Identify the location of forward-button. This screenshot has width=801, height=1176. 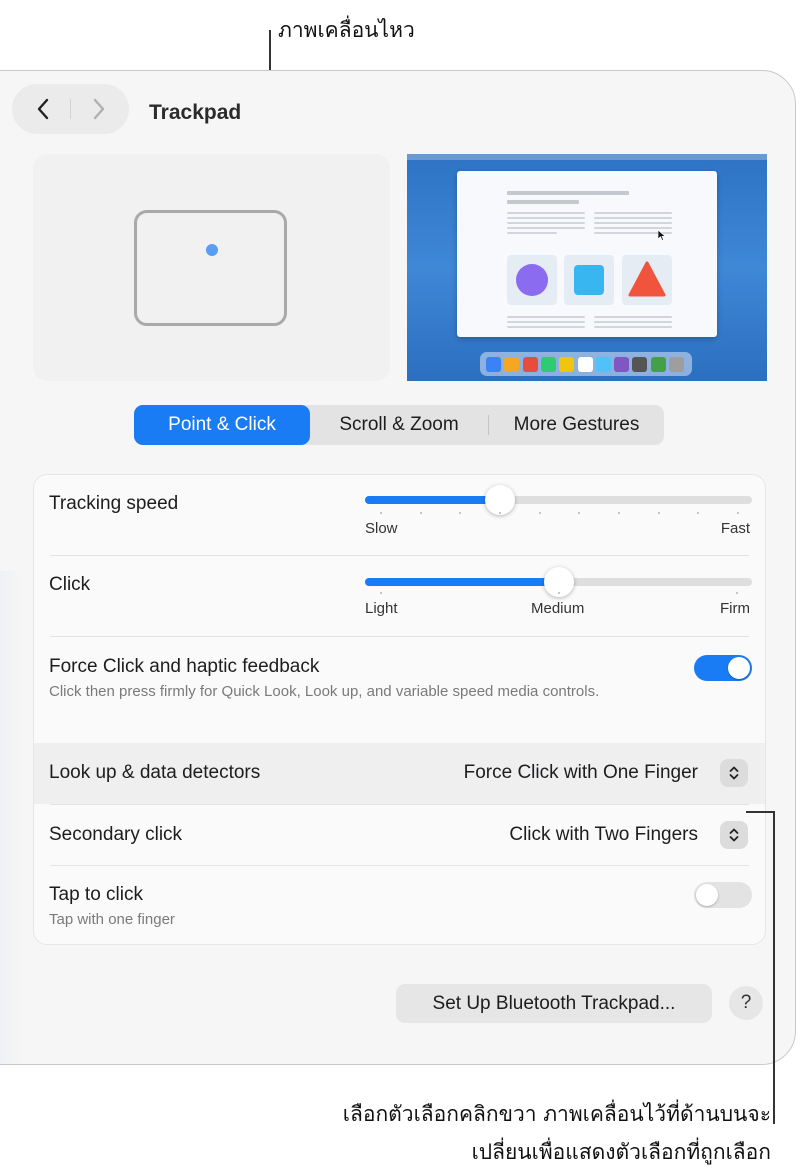
(99, 109).